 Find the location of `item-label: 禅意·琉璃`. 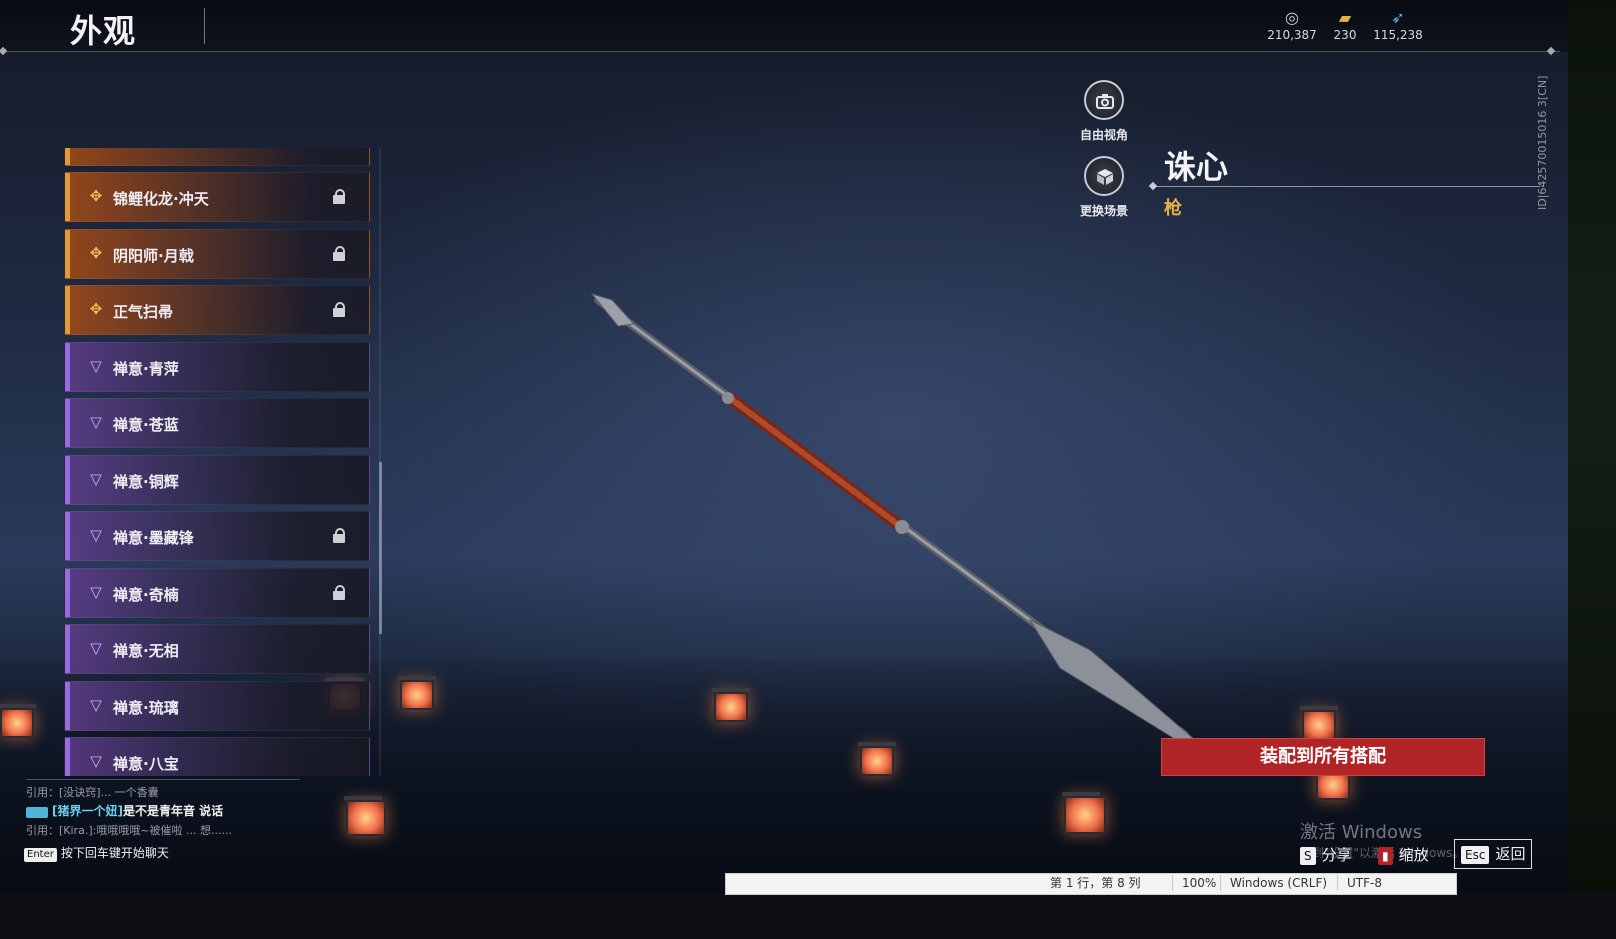

item-label: 禅意·琉璃 is located at coordinates (146, 708).